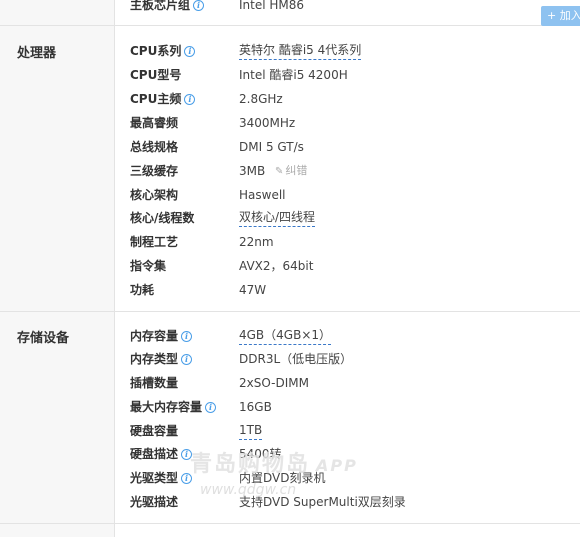  Describe the element at coordinates (154, 123) in the screenshot. I see `spec-label: 最高睿频` at that location.